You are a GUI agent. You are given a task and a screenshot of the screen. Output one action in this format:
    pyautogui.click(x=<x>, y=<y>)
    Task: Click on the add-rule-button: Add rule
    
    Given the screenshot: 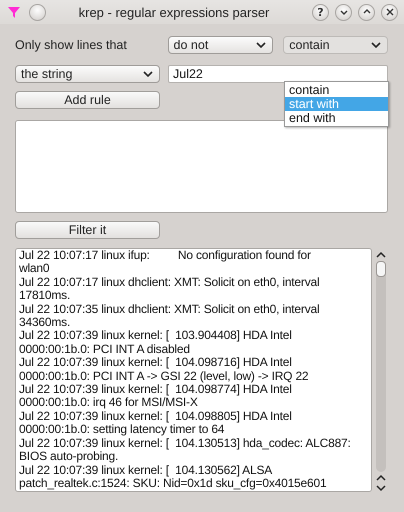 What is the action you would take?
    pyautogui.click(x=87, y=100)
    